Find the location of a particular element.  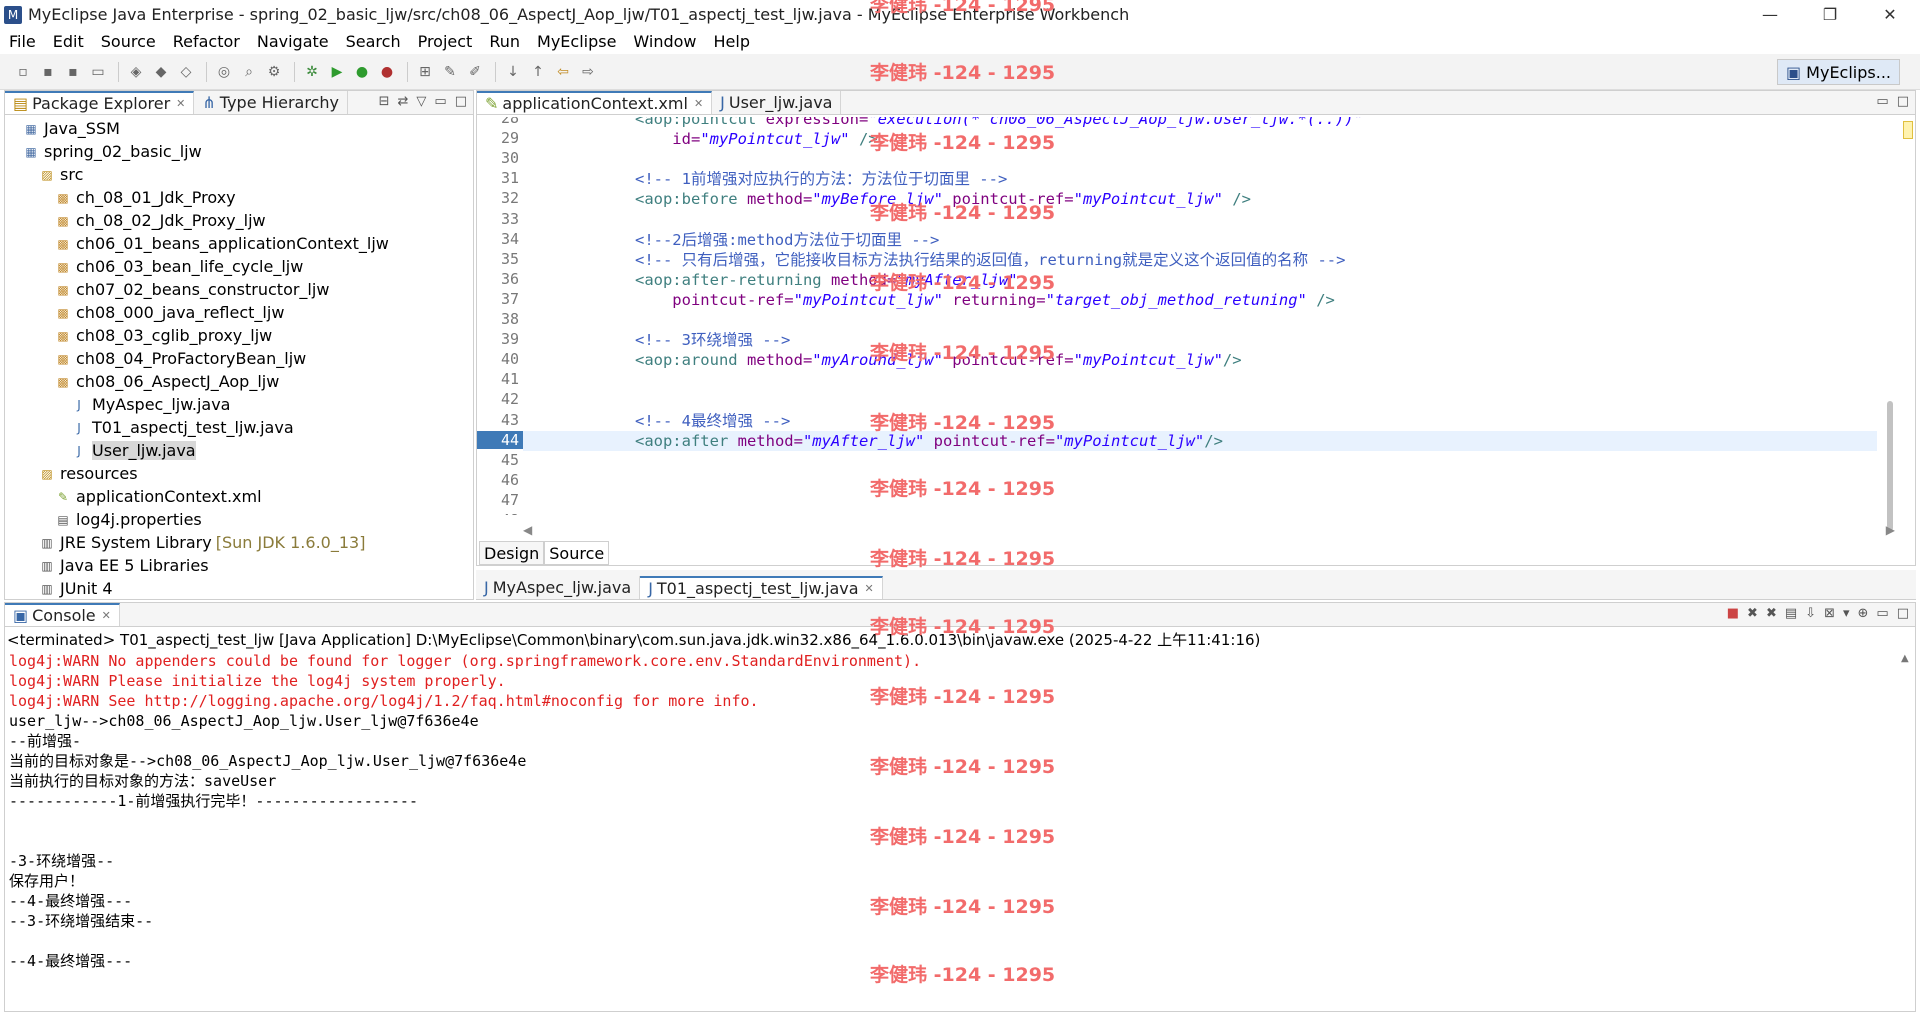

tree-item-label: ch_08_01_Jdk_Proxy is located at coordinates (156, 197).